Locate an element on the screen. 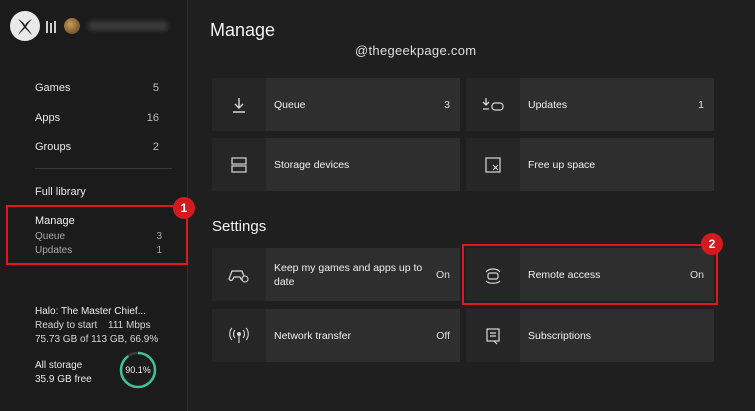  tile-label: Updates is located at coordinates (548, 104).